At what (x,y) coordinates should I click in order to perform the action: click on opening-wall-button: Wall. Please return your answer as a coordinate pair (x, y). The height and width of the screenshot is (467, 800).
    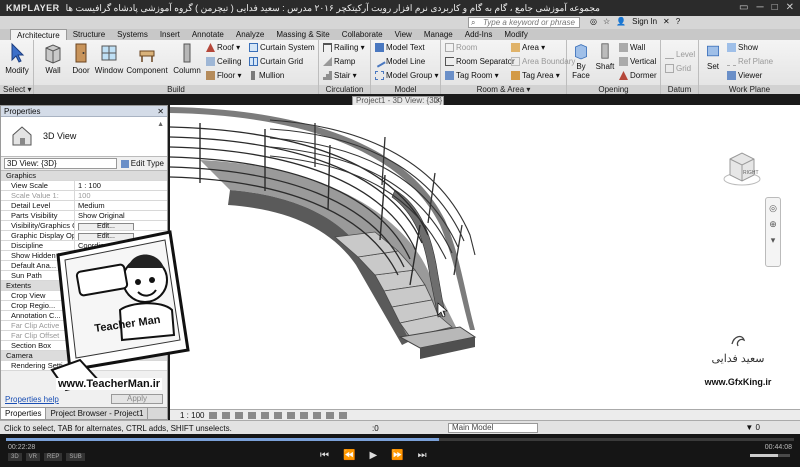
    Looking at the image, I should click on (632, 47).